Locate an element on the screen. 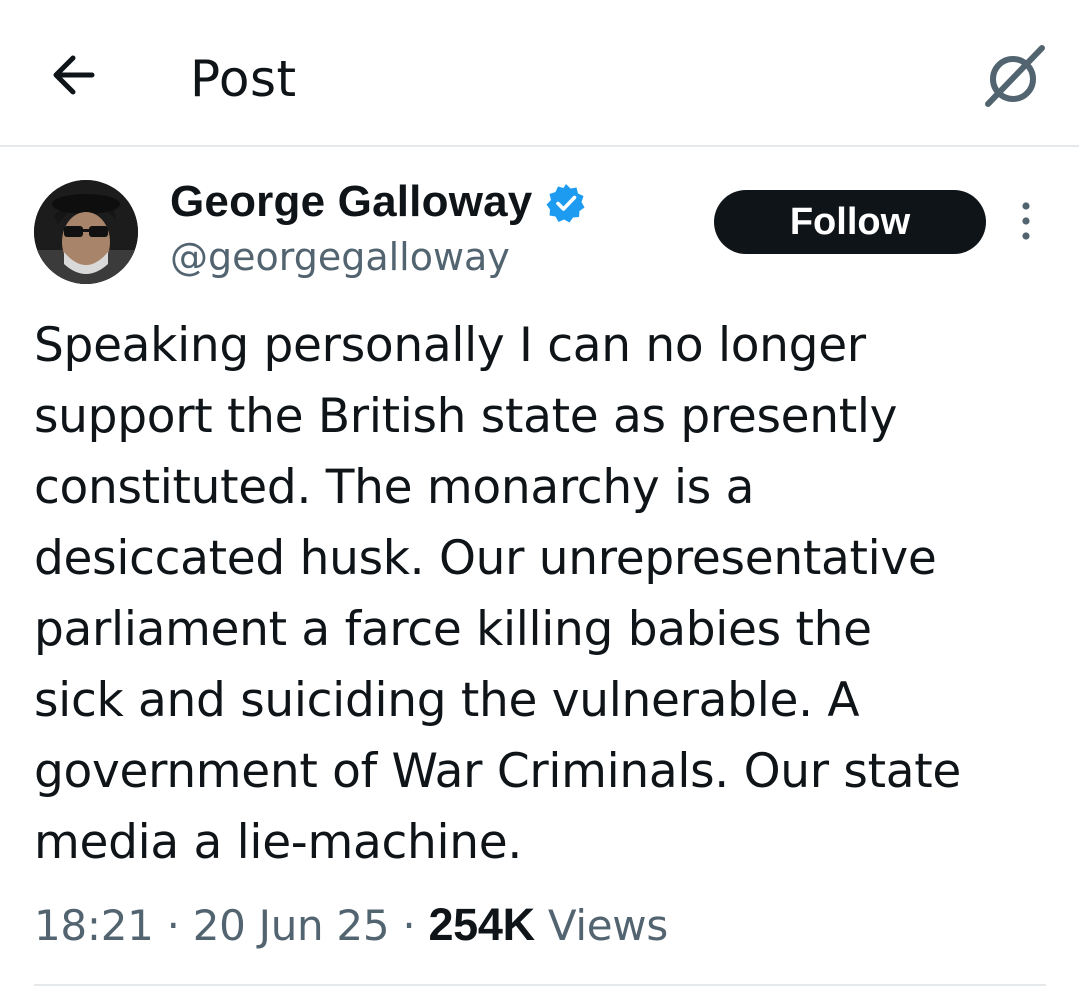 The image size is (1079, 991). follow-button: Follow is located at coordinates (850, 222).